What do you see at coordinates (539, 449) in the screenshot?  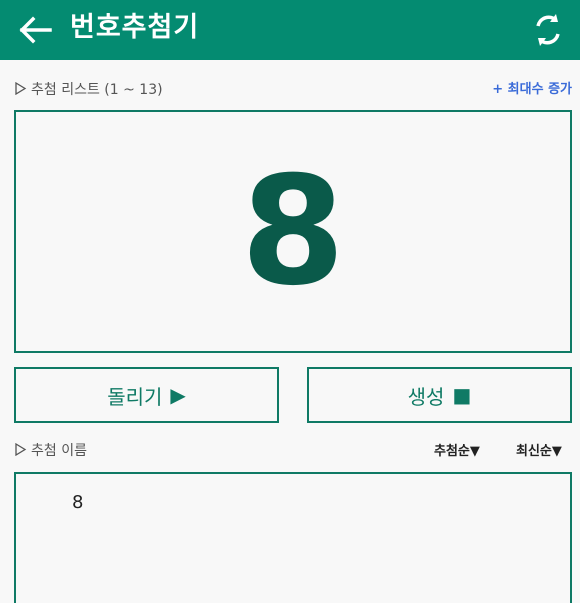 I see `sort-newest-button: 최신순▼` at bounding box center [539, 449].